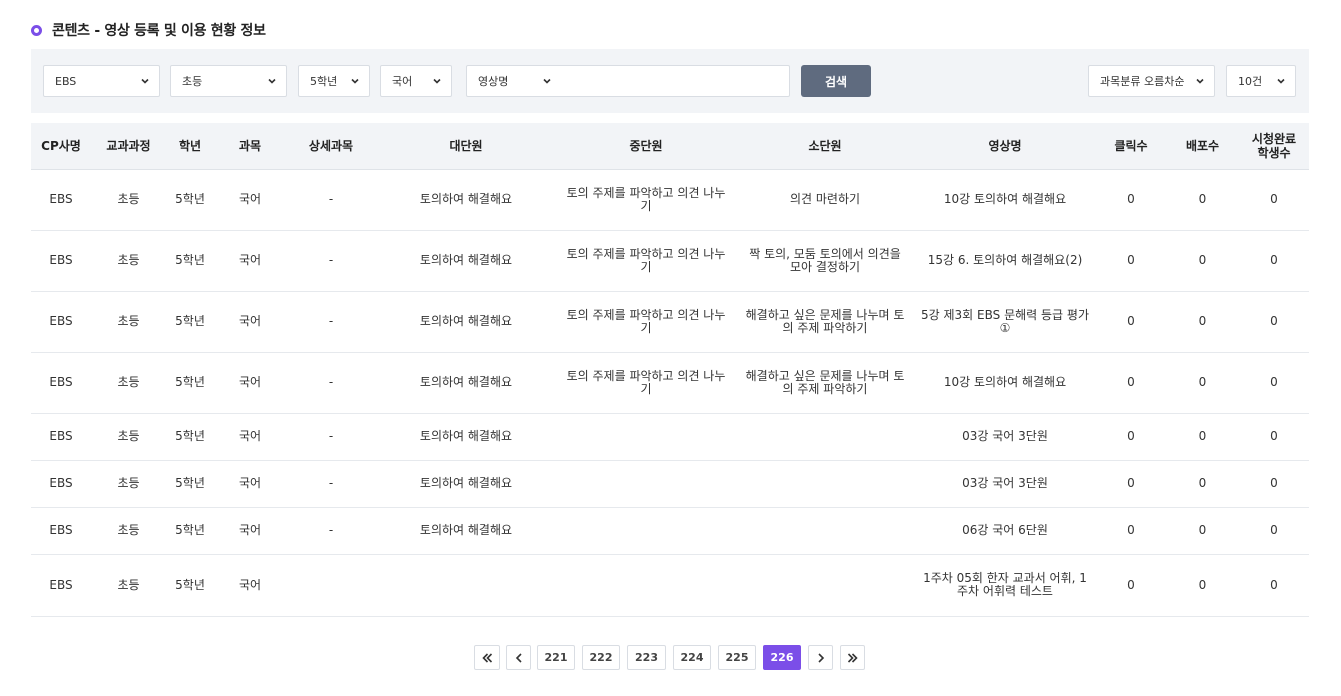  Describe the element at coordinates (737, 657) in the screenshot. I see `page-button: 225` at that location.